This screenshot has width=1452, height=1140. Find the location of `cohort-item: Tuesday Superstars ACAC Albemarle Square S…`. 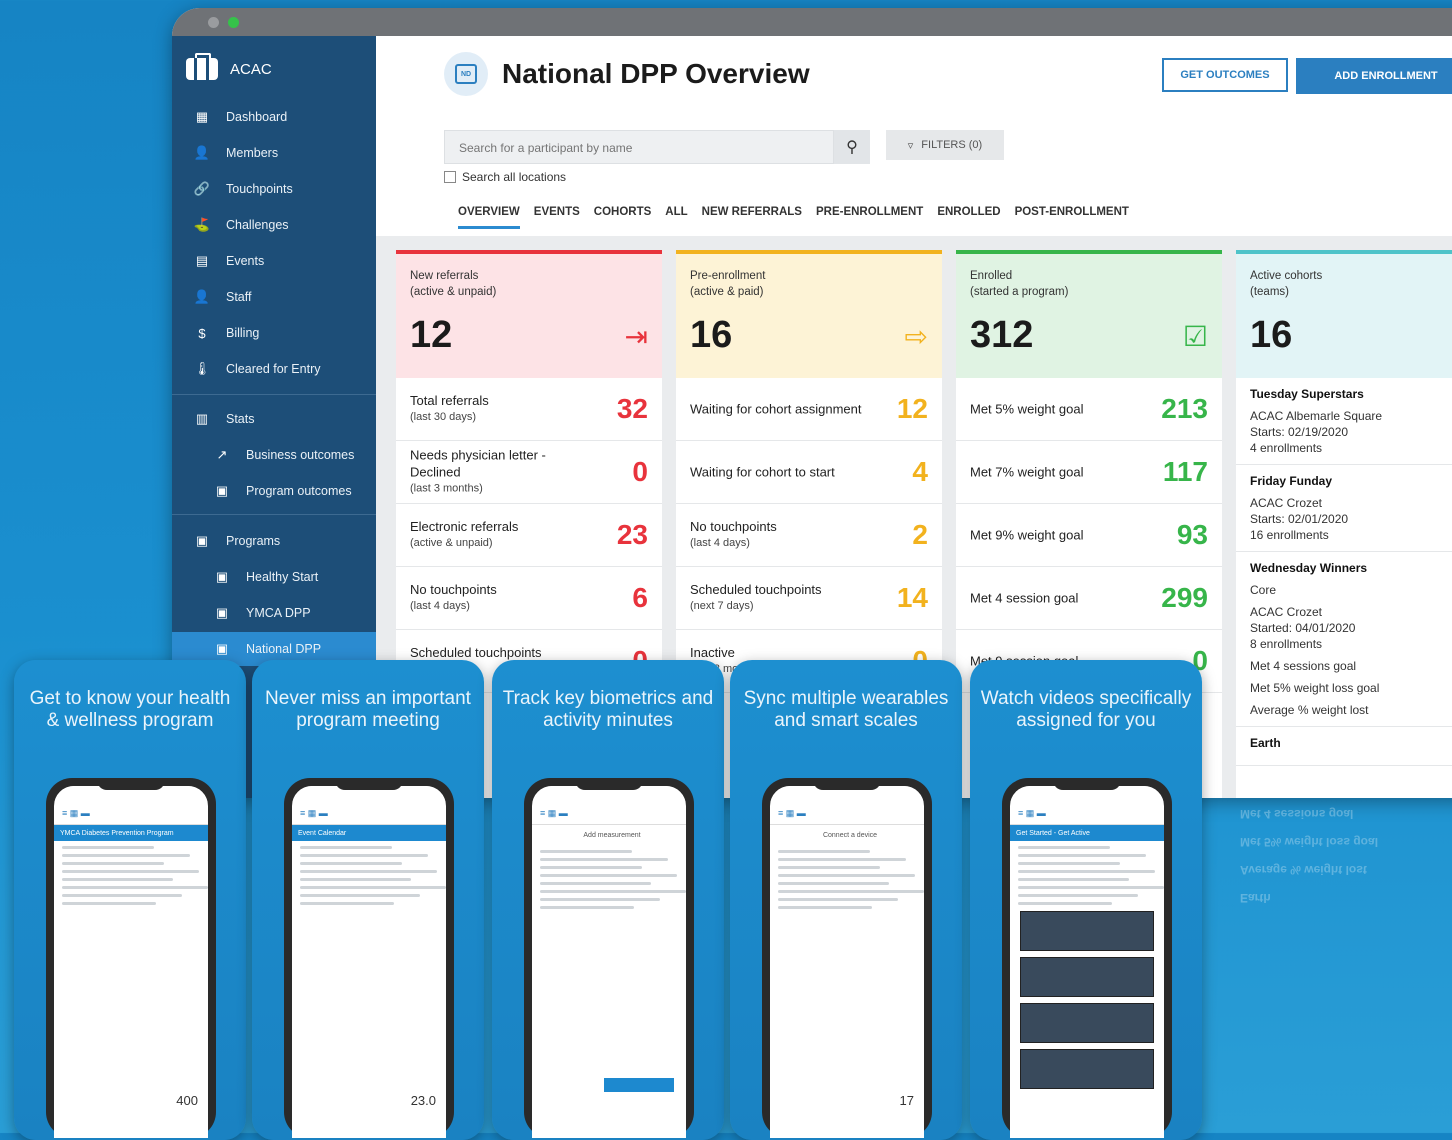

cohort-item: Tuesday Superstars ACAC Albemarle Square S… is located at coordinates (1344, 421).